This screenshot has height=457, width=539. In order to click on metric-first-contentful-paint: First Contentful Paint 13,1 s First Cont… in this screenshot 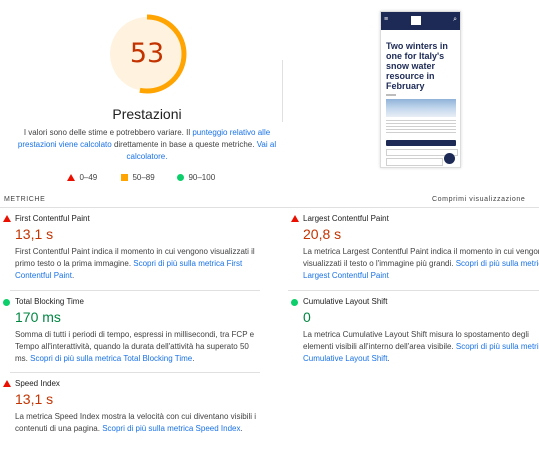, I will do `click(127, 251)`.